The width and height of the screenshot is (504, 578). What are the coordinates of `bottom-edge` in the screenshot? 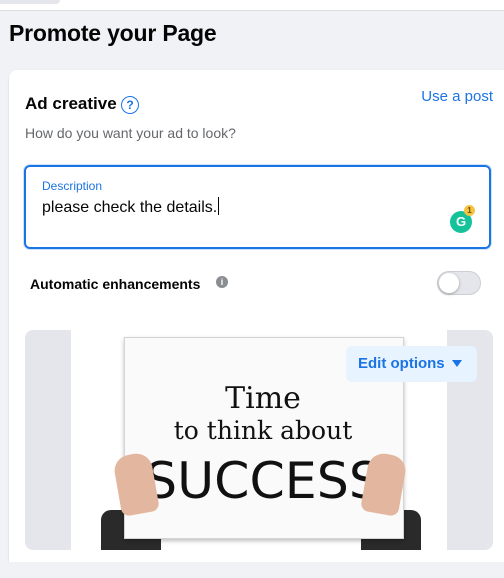 It's located at (252, 570).